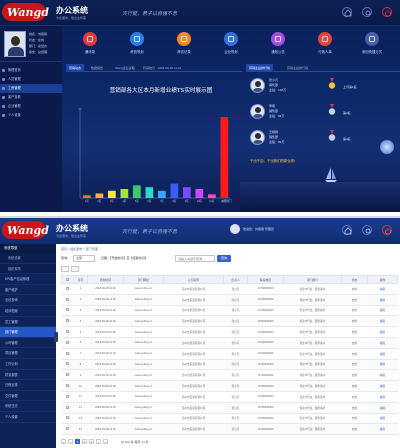 This screenshot has height=448, width=400. What do you see at coordinates (75, 68) in the screenshot?
I see `tab: 营销动态` at bounding box center [75, 68].